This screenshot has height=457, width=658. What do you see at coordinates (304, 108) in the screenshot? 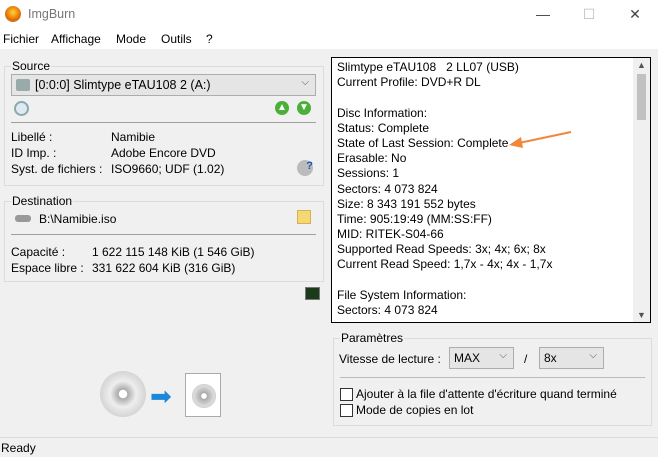
I see `arrow-down-icon: ▼` at bounding box center [304, 108].